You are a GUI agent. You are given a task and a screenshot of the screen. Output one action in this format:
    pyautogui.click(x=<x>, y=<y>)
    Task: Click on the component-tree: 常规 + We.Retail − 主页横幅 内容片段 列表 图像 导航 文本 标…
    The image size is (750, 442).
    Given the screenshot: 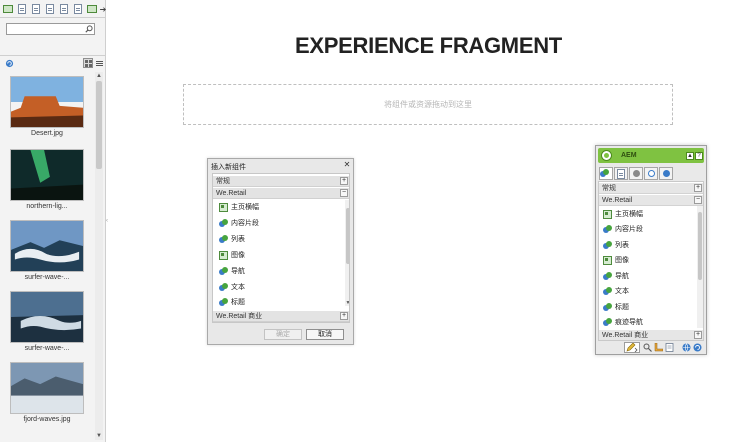 What is the action you would take?
    pyautogui.click(x=281, y=248)
    